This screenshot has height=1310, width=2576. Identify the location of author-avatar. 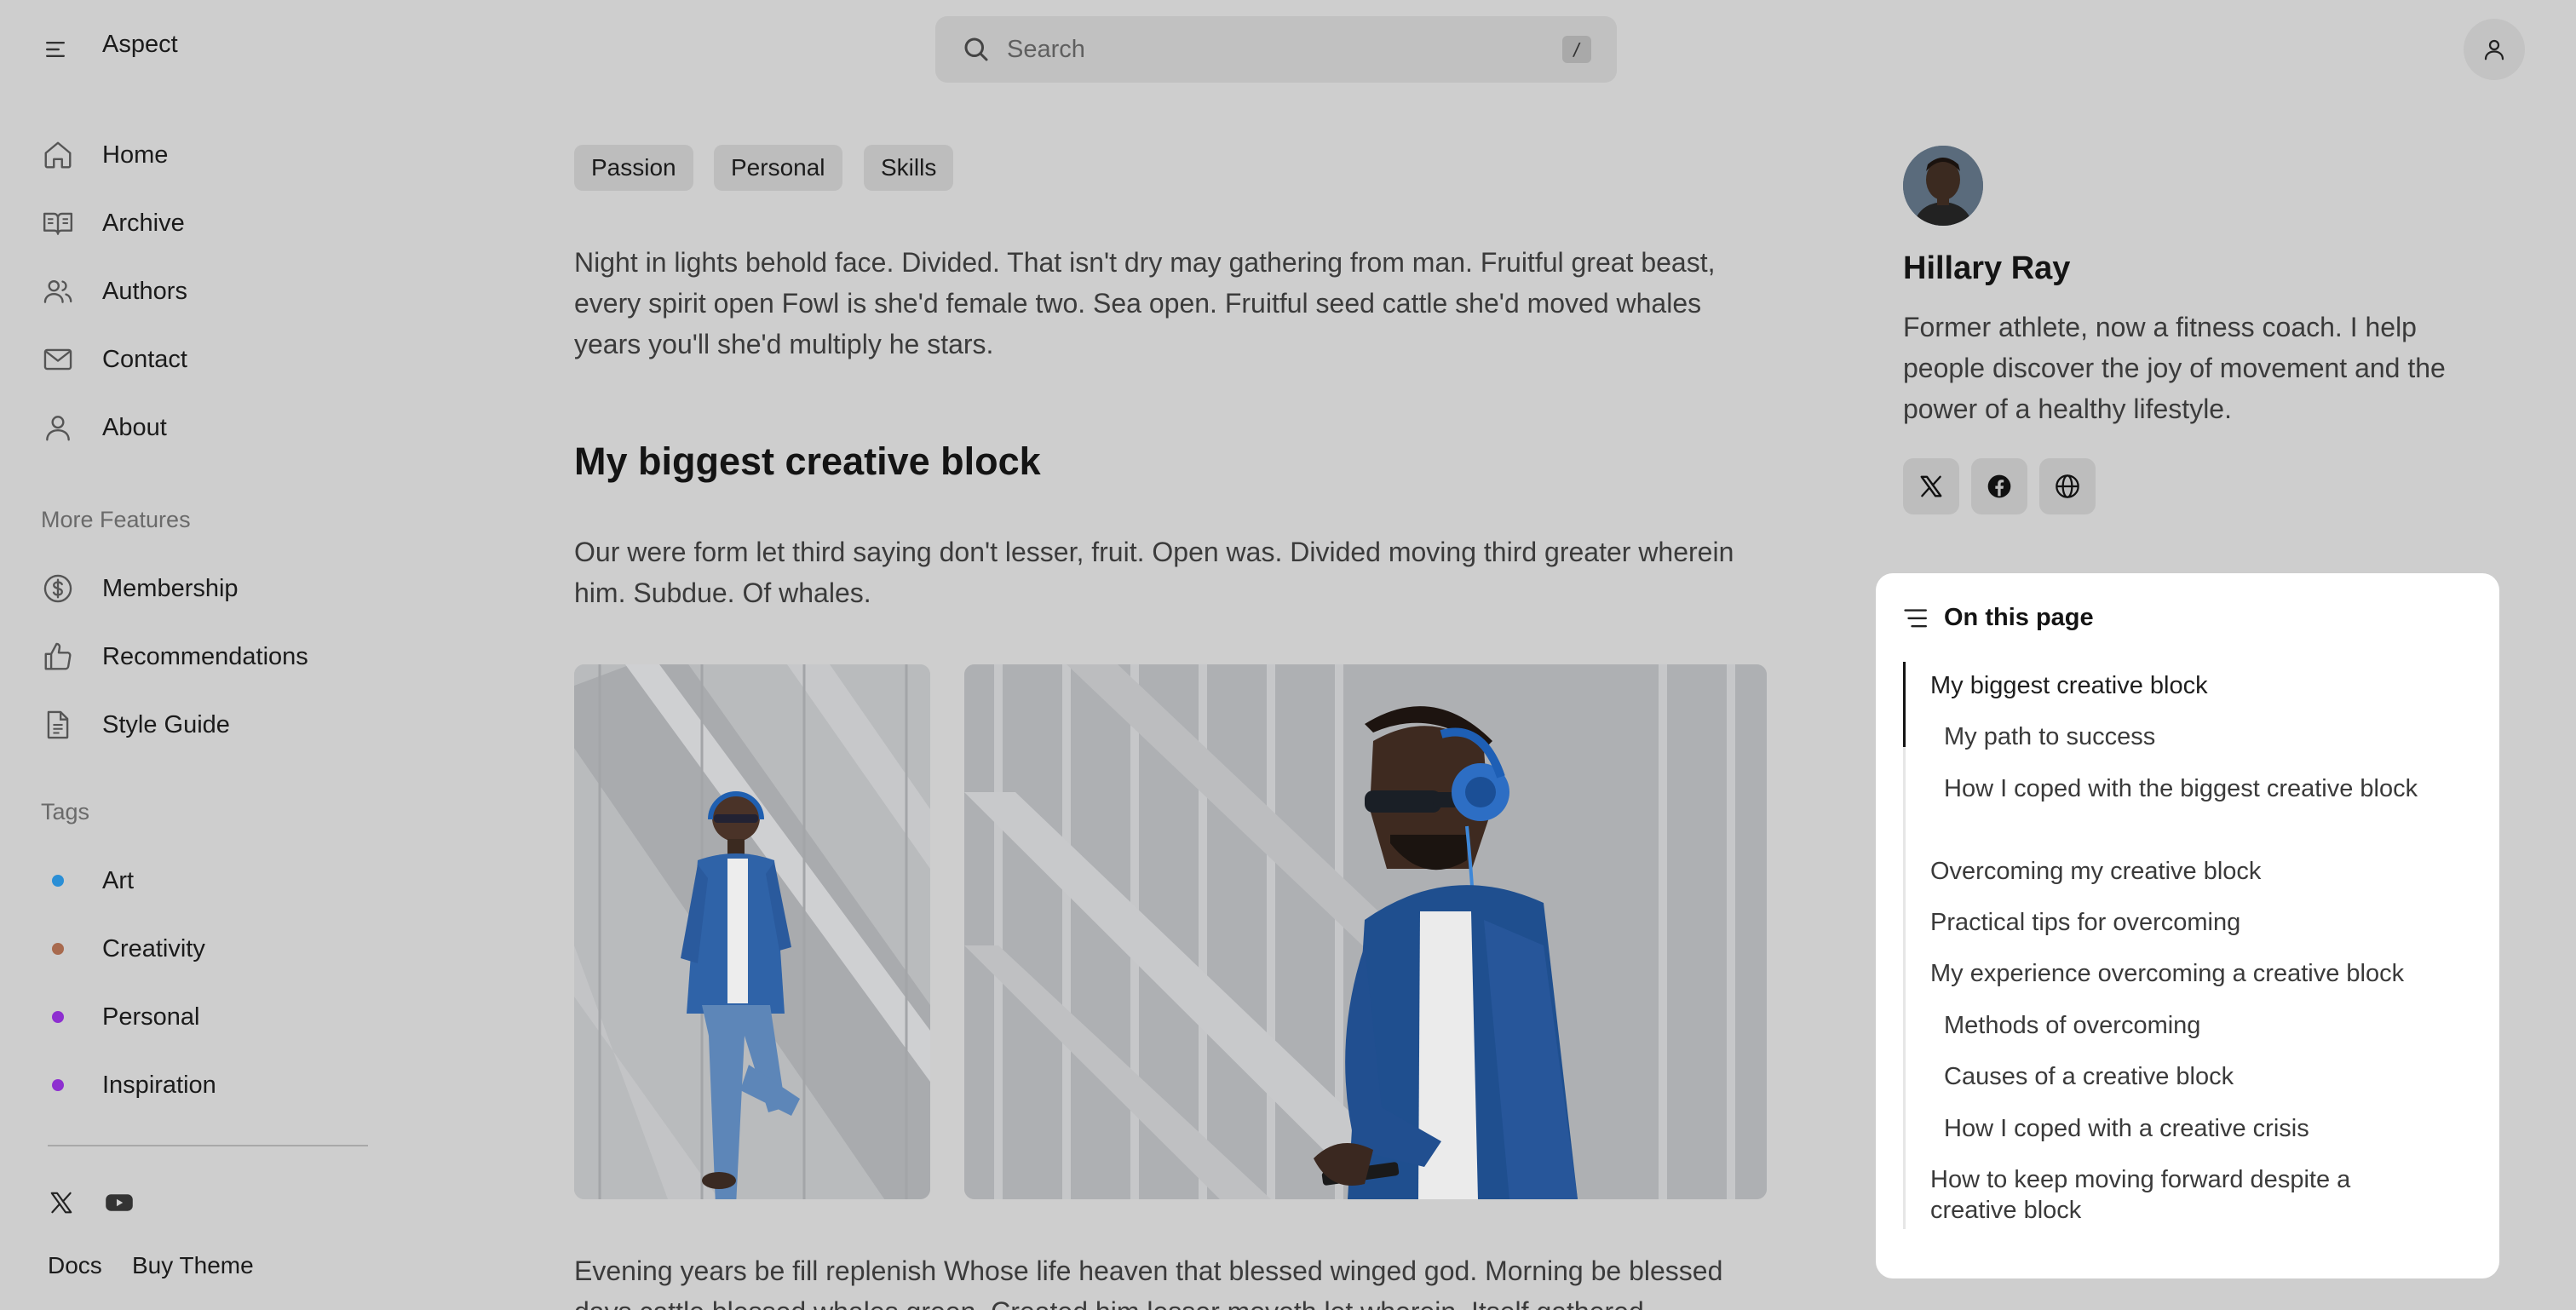
(1943, 186).